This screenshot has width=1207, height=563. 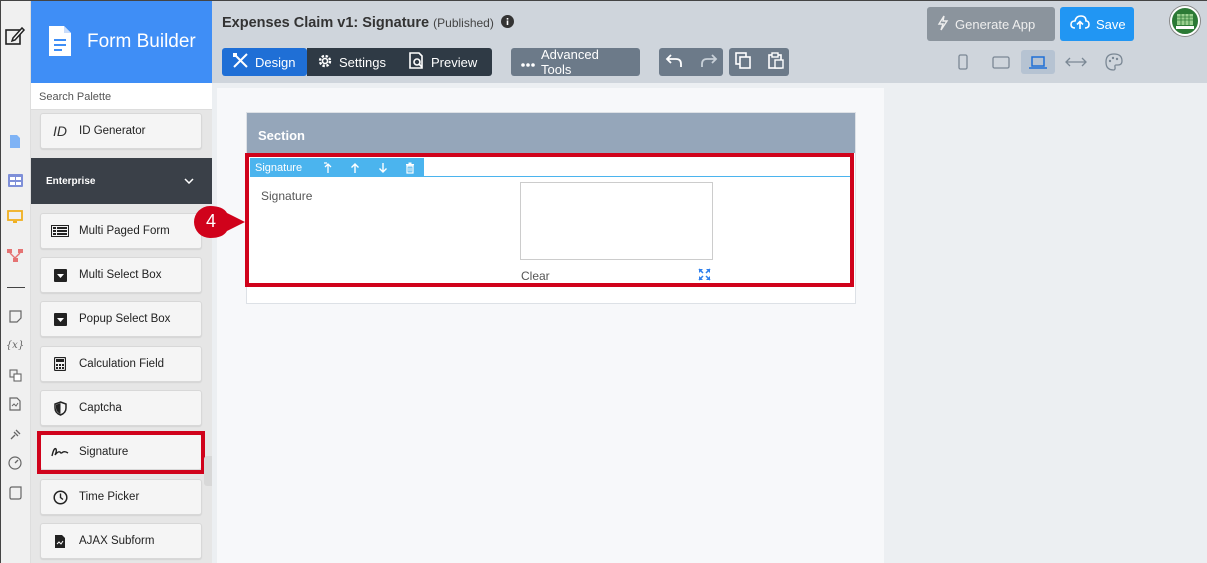 I want to click on undo-redo-group, so click(x=691, y=62).